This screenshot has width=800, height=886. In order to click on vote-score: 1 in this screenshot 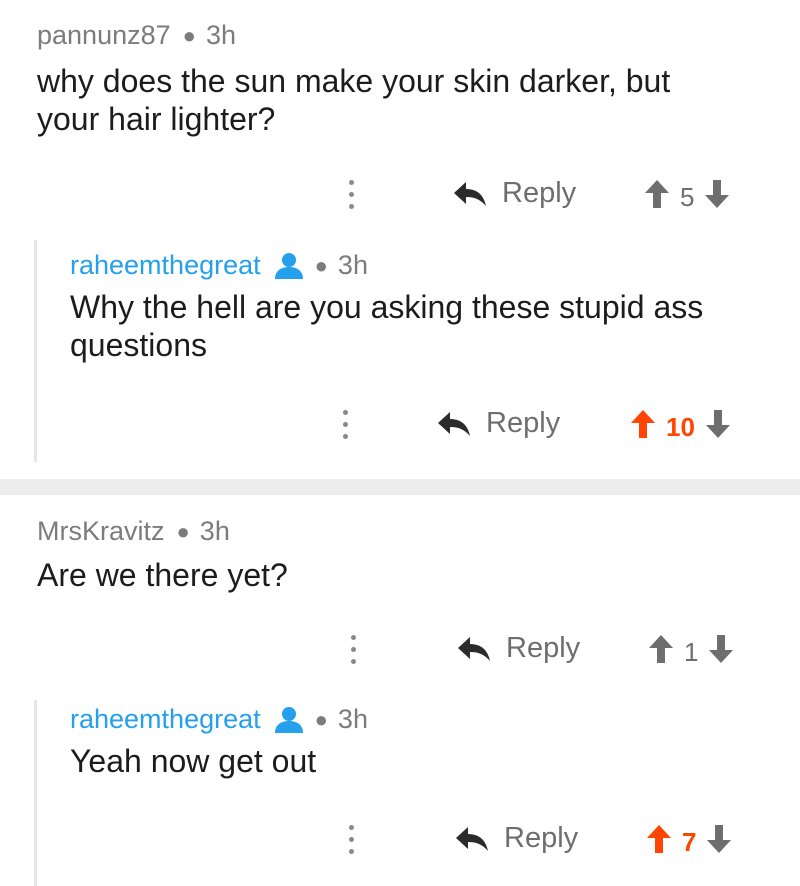, I will do `click(691, 652)`.